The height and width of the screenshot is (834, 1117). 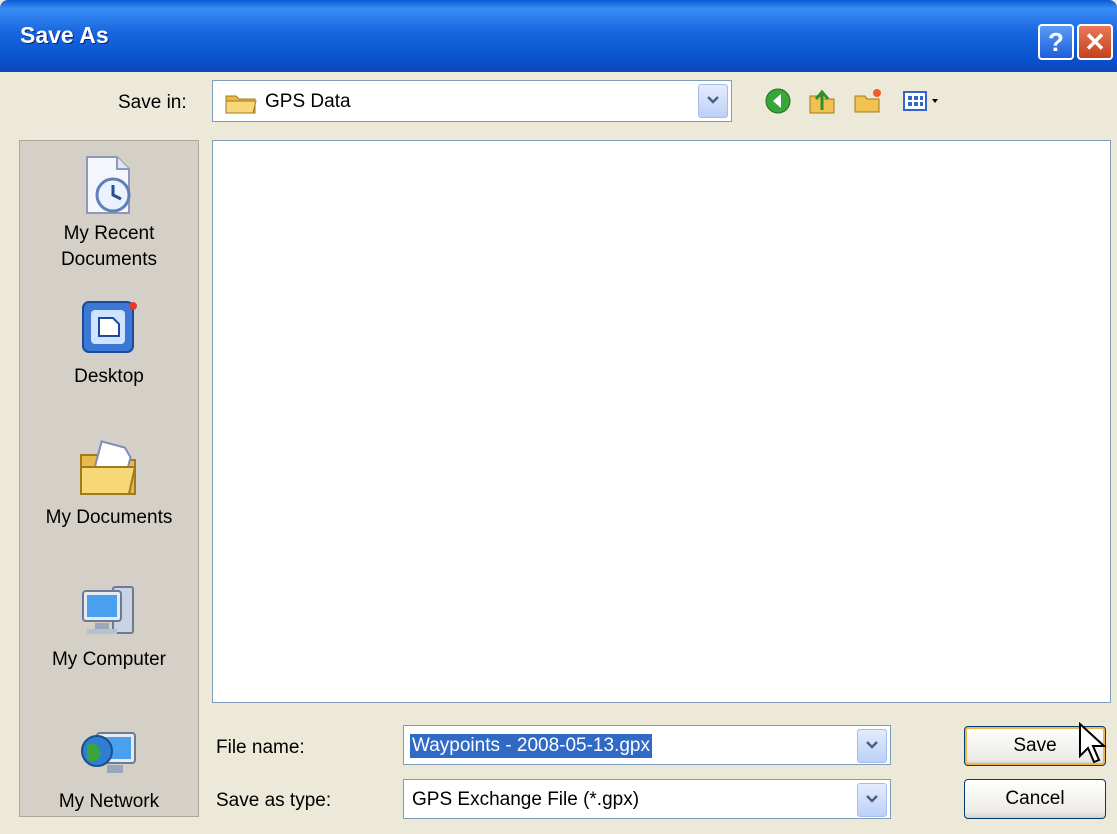 I want to click on place-label: My Documents, so click(x=109, y=517).